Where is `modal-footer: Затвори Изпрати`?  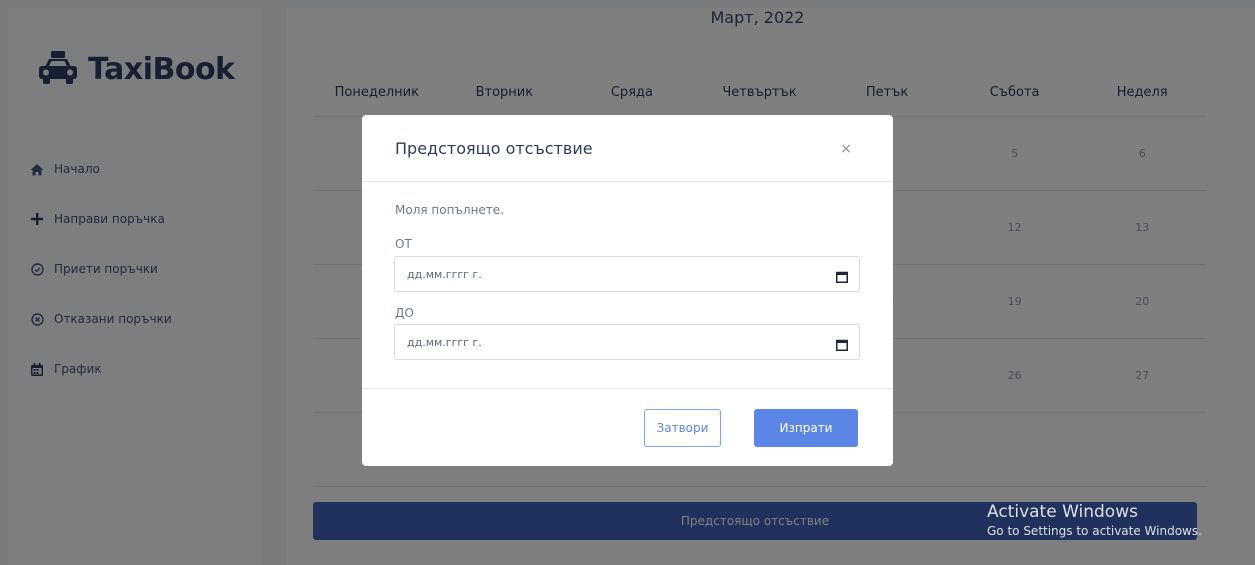 modal-footer: Затвори Изпрати is located at coordinates (627, 427).